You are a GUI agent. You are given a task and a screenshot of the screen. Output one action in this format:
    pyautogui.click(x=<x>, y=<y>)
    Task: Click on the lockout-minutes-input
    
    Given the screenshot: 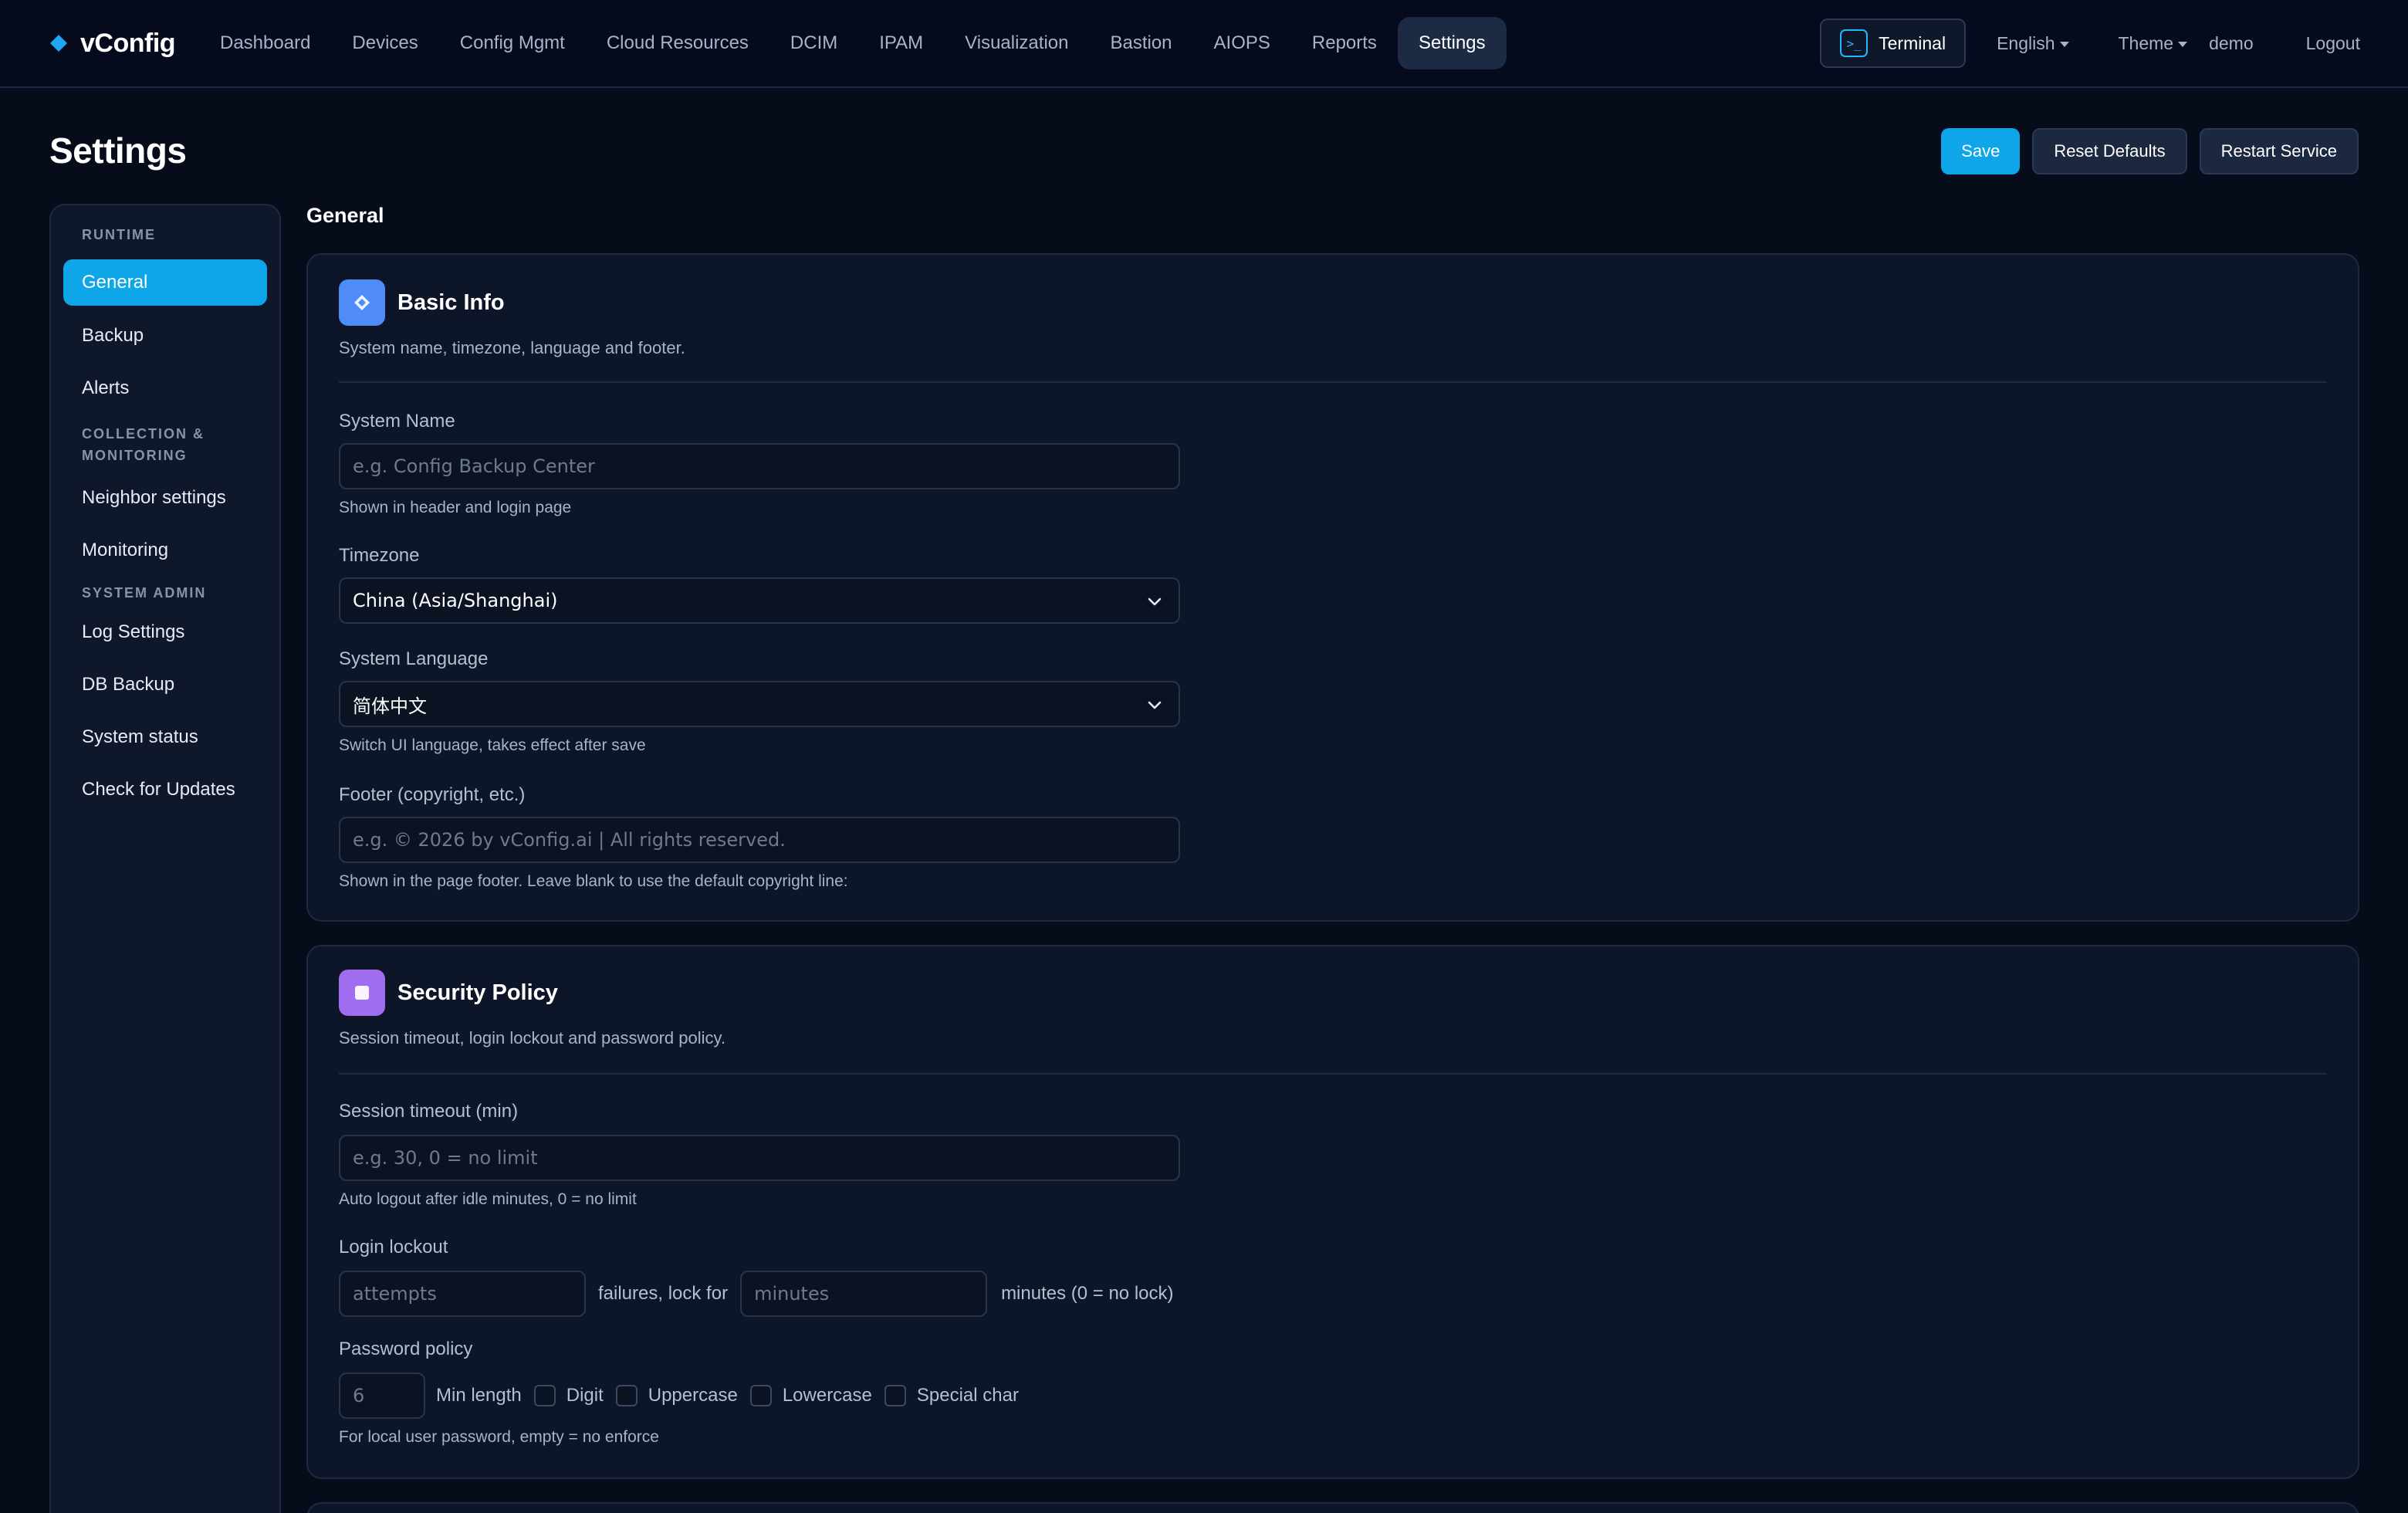 What is the action you would take?
    pyautogui.click(x=864, y=1294)
    